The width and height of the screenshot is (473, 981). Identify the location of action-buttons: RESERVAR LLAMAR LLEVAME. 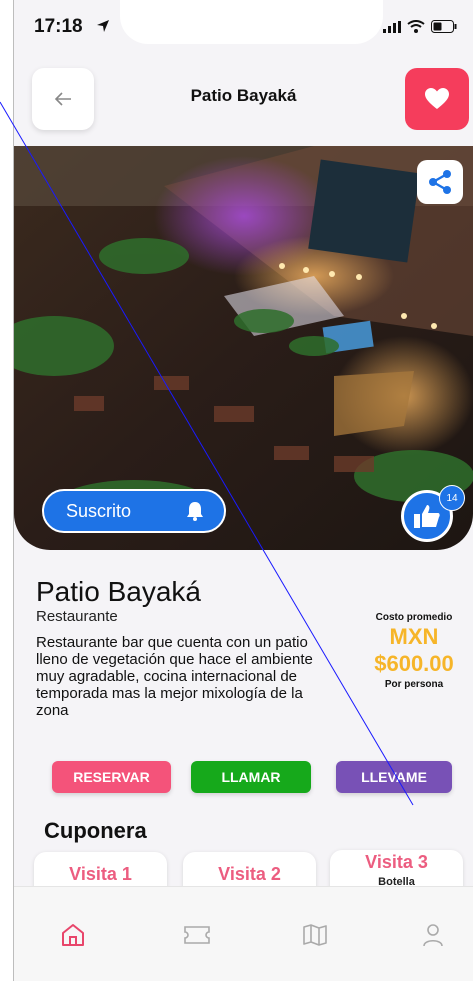
(243, 777).